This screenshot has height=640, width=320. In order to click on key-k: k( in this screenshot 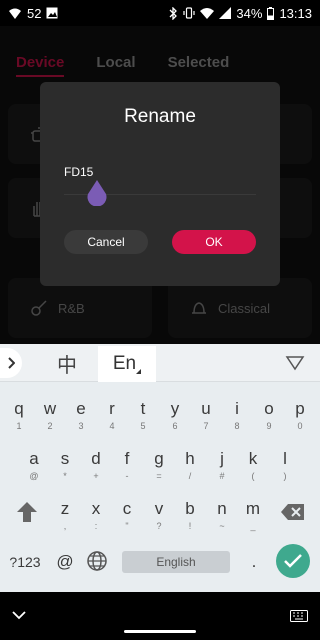, I will do `click(253, 466)`.